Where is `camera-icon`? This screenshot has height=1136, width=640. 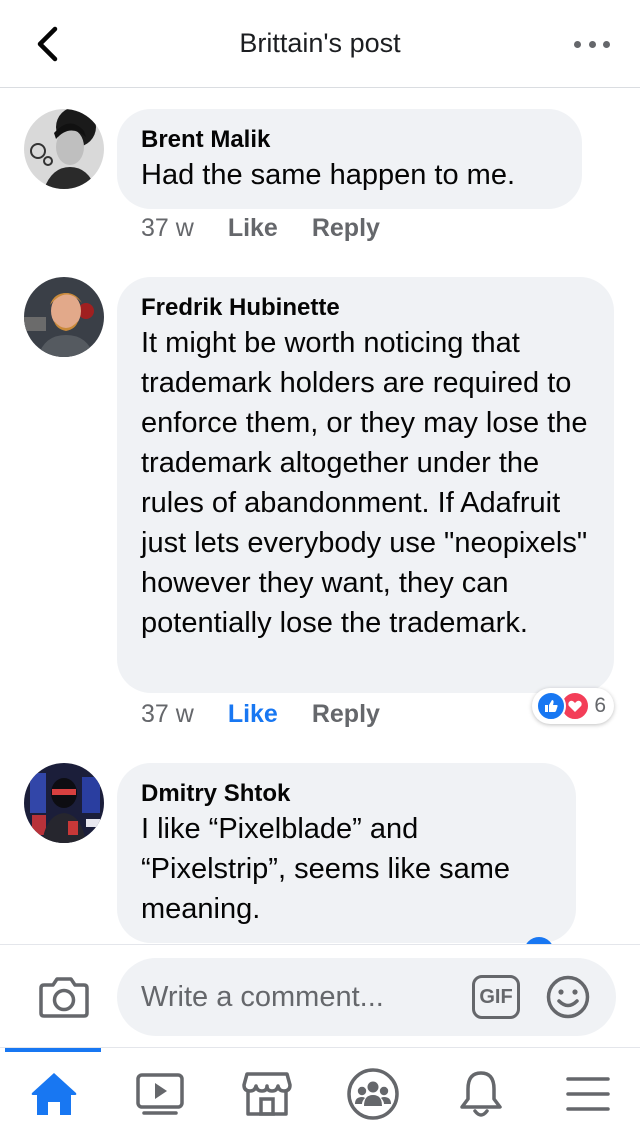 camera-icon is located at coordinates (64, 997).